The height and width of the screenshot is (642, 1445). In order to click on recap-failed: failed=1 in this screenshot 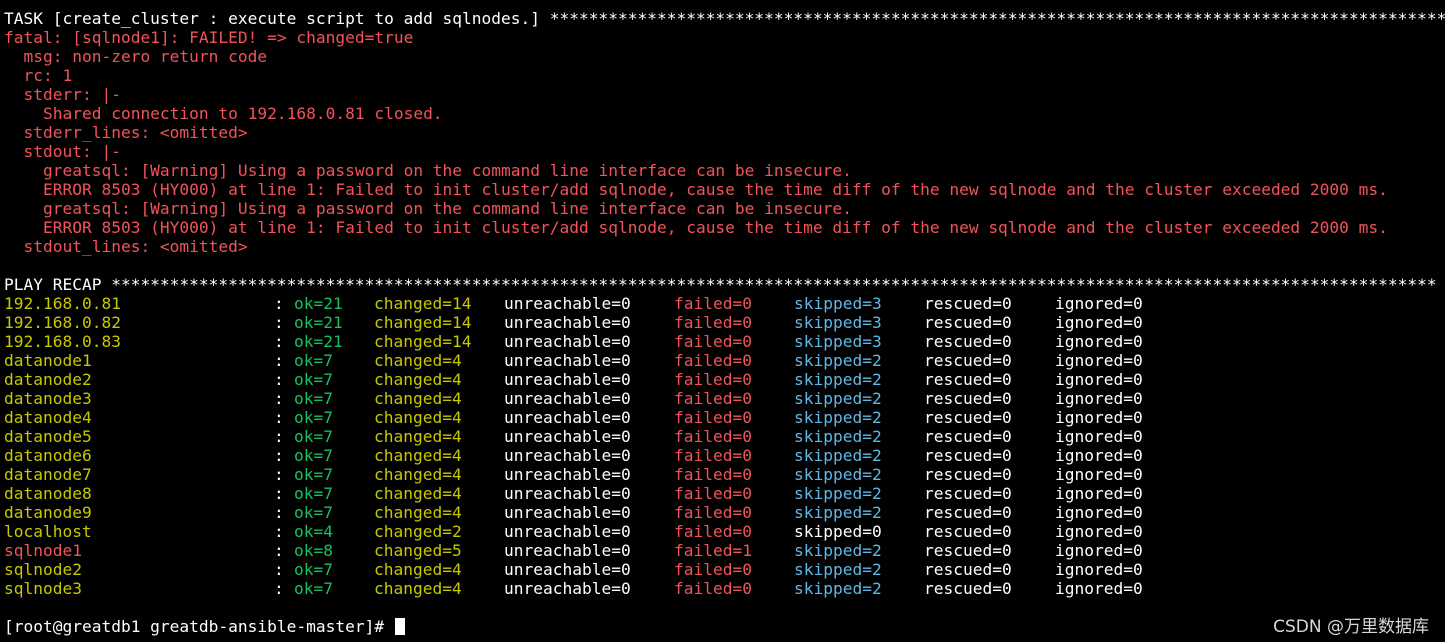, I will do `click(713, 550)`.